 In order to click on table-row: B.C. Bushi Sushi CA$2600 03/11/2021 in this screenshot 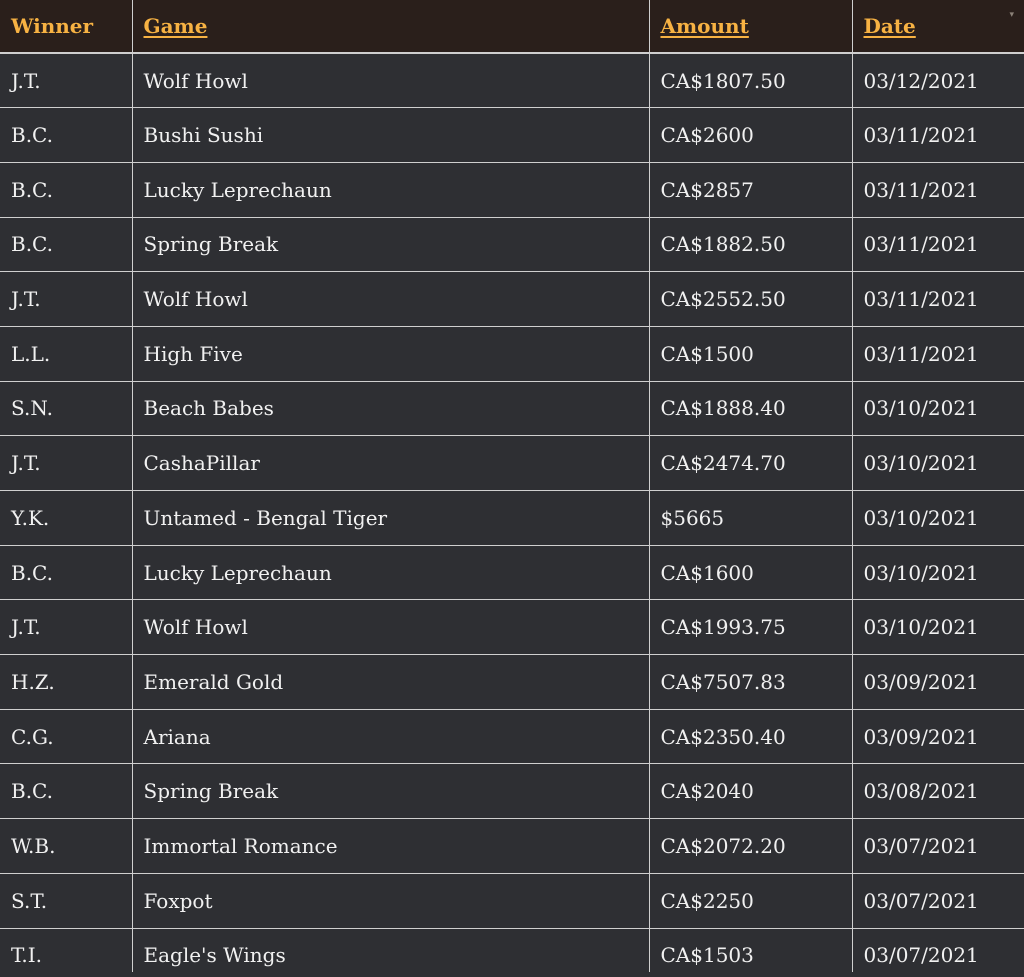, I will do `click(512, 135)`.